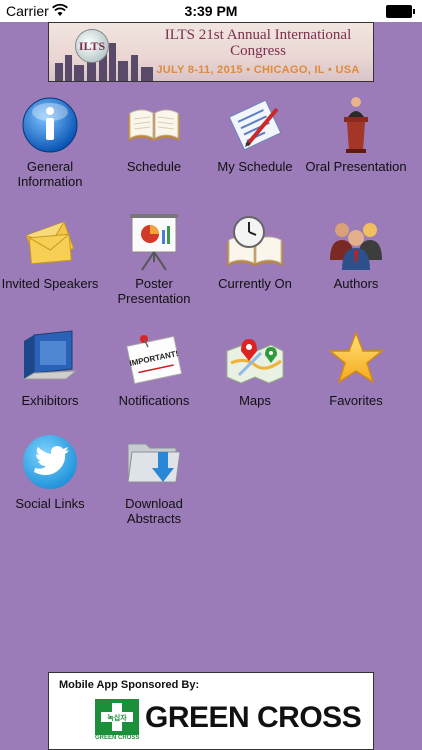 This screenshot has height=750, width=422. I want to click on menu-label: Poster Presentation, so click(154, 291).